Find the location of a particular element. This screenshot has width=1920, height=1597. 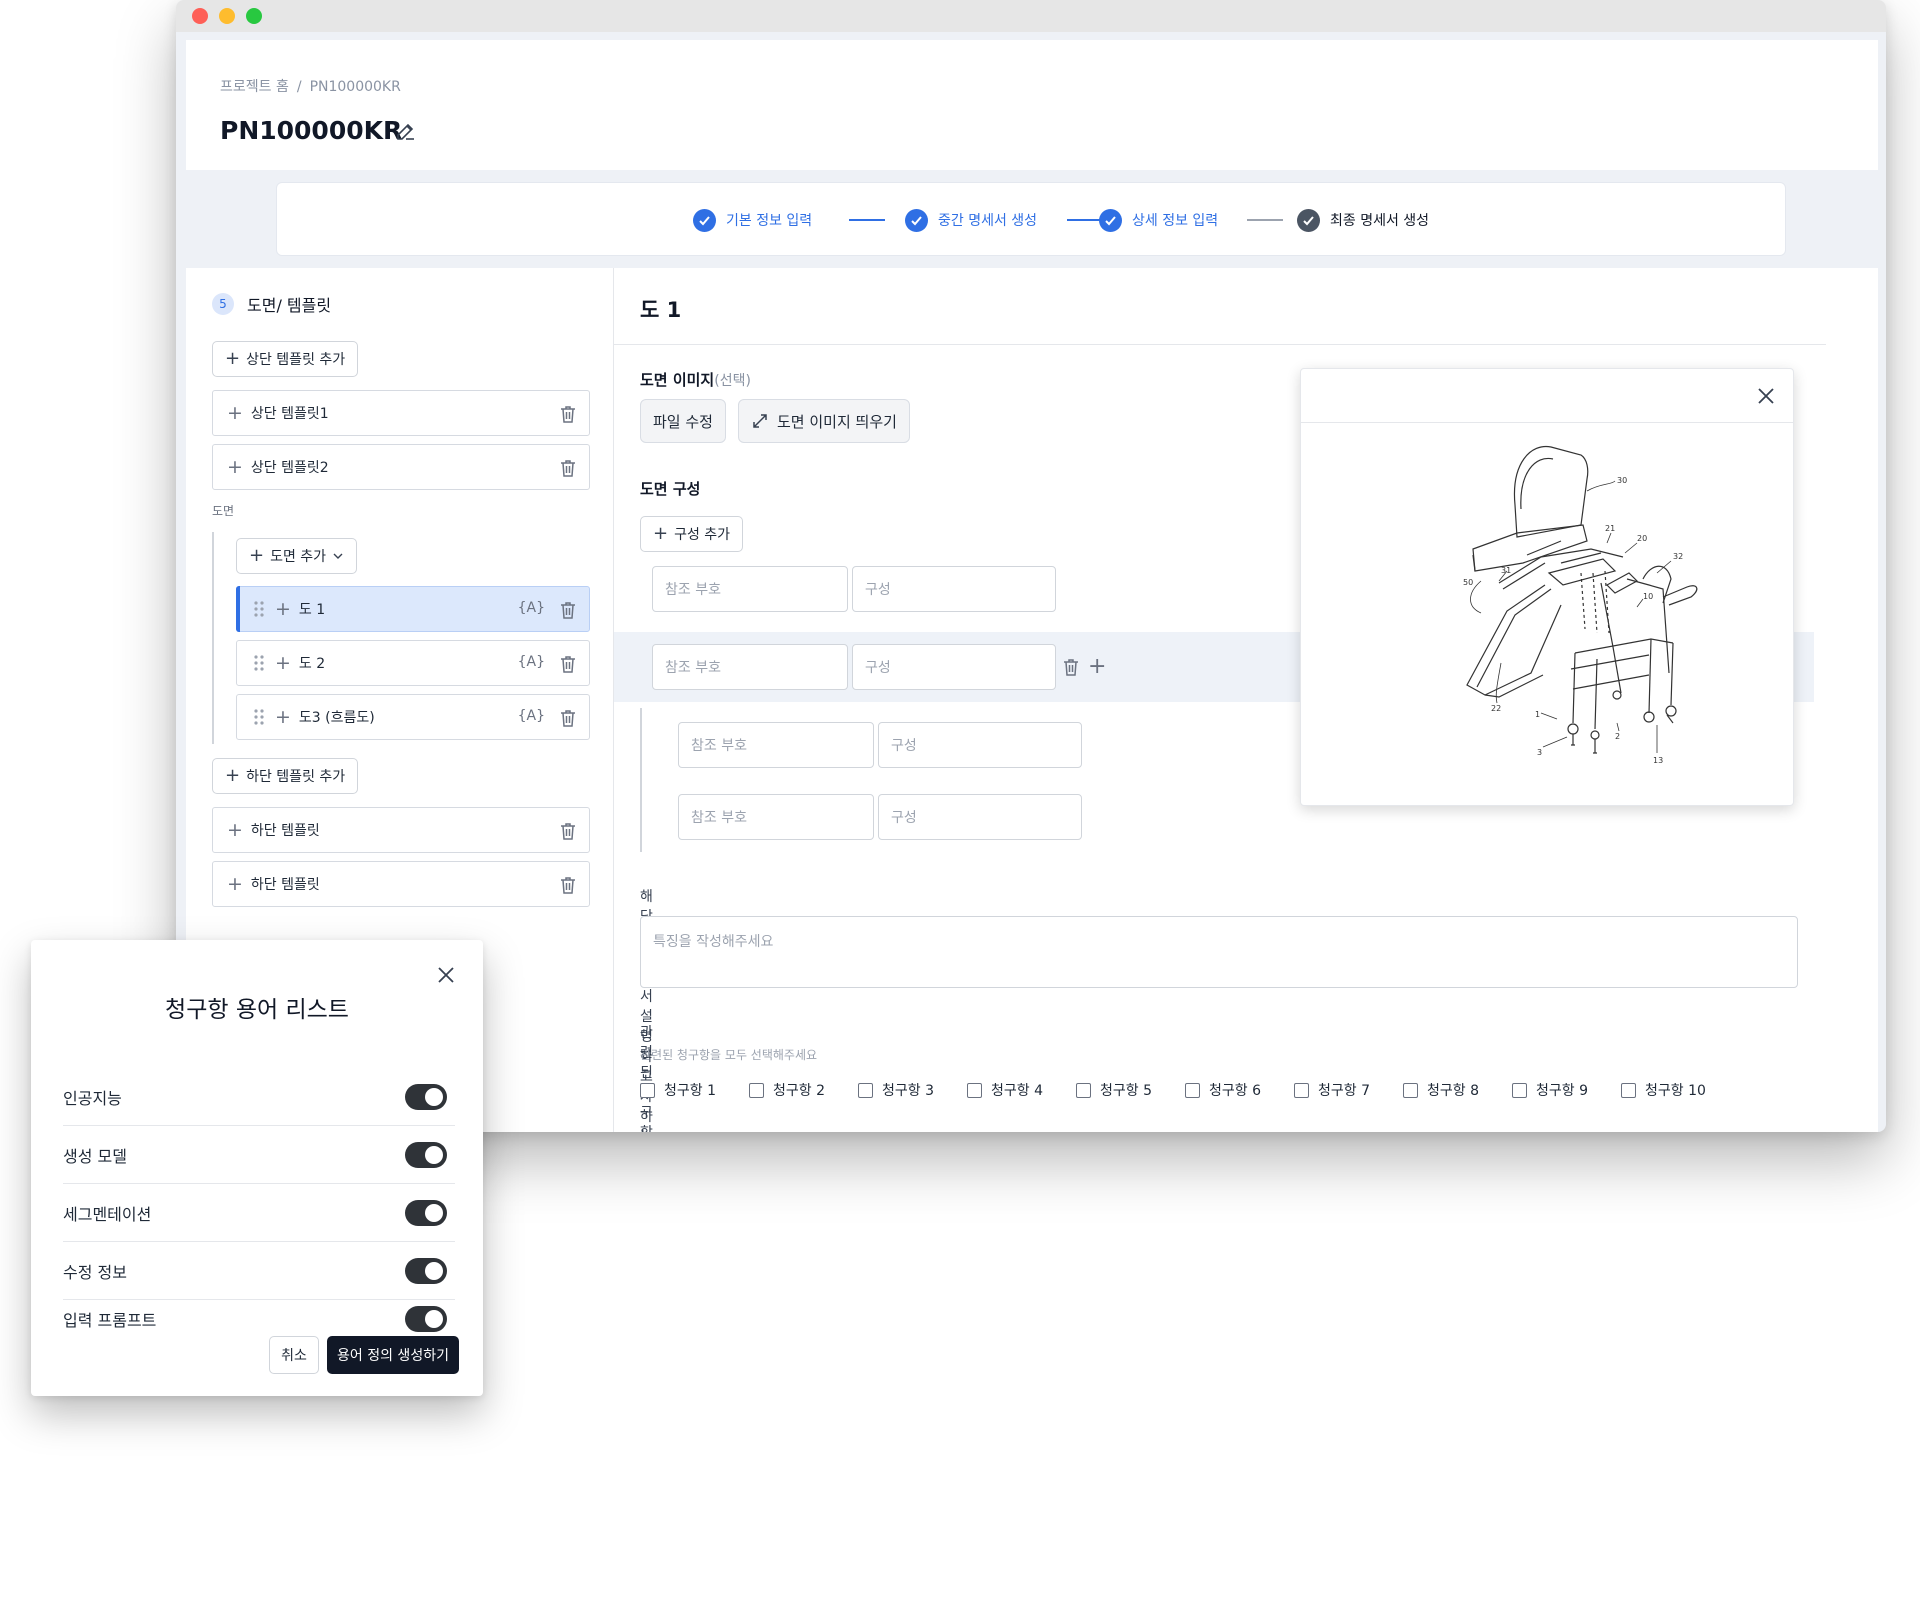

step-final-spec: 최종 명세서 생성 is located at coordinates (1363, 220).